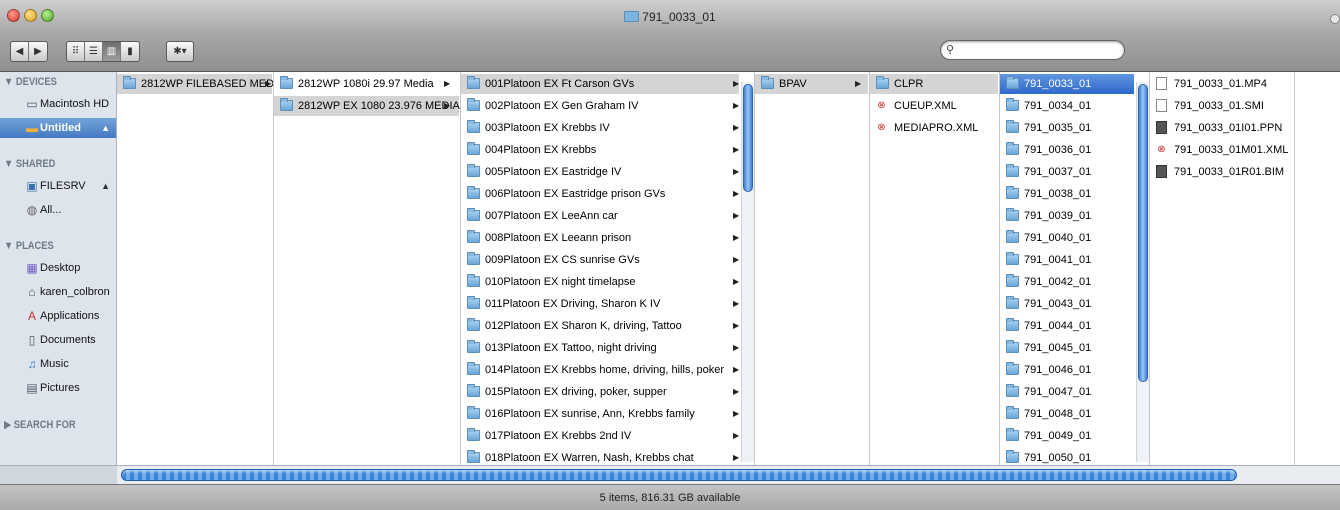 The width and height of the screenshot is (1340, 510). I want to click on folder-row: 791_0044_01▶, so click(1071, 326).